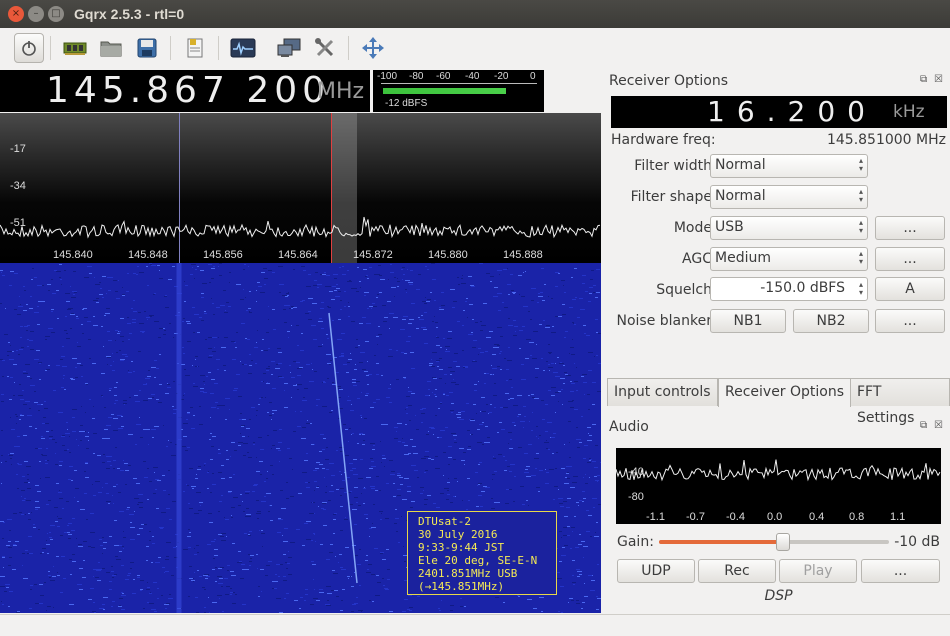 Image resolution: width=950 pixels, height=636 pixels. I want to click on device-config-button, so click(75, 48).